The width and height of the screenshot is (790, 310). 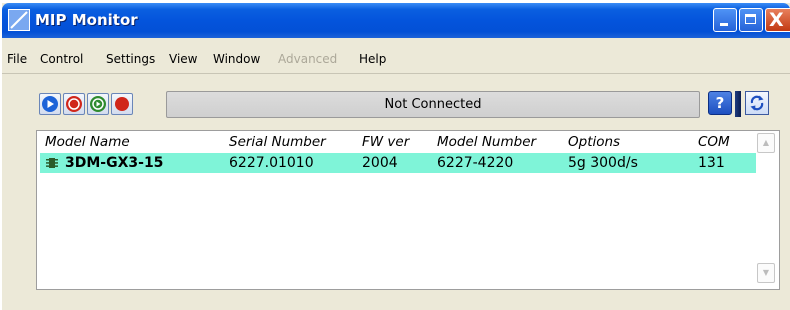 What do you see at coordinates (372, 59) in the screenshot?
I see `menu-help: Help` at bounding box center [372, 59].